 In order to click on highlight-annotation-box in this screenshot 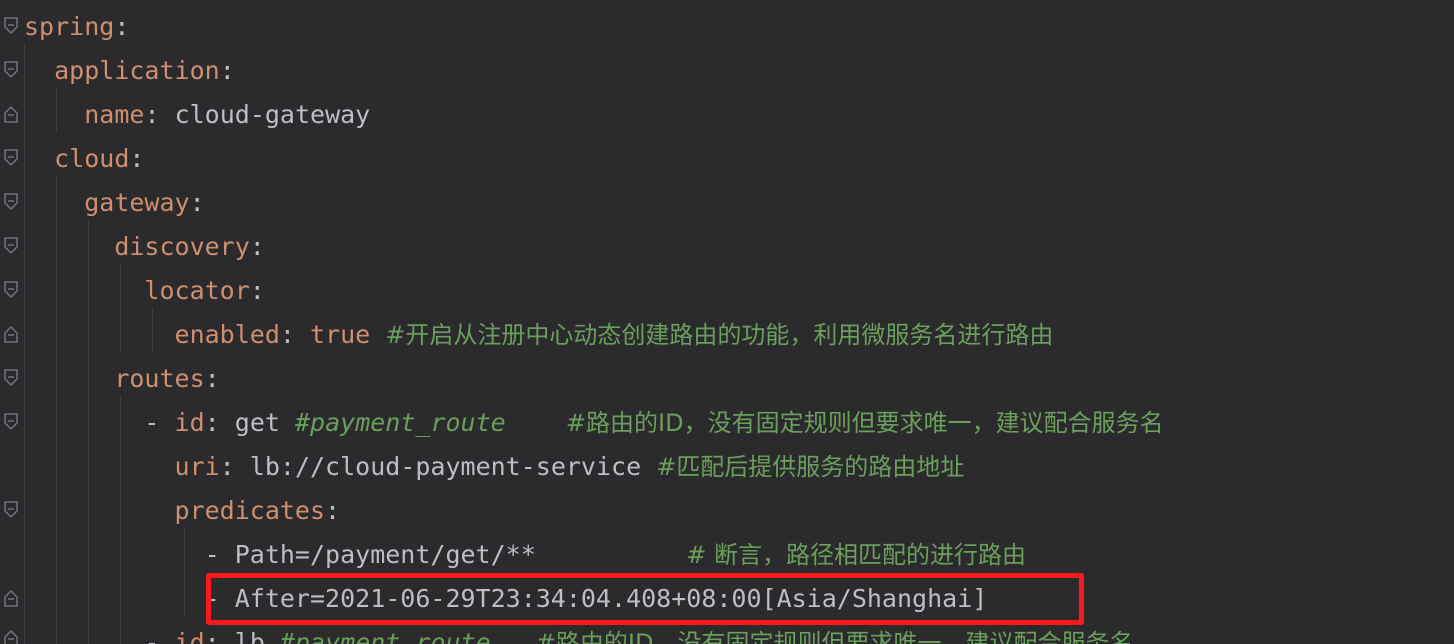, I will do `click(645, 599)`.